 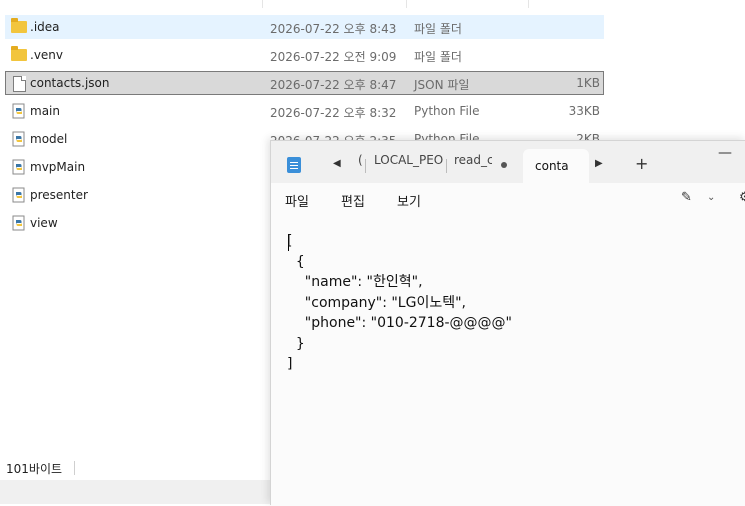 I want to click on file-name: view, so click(x=44, y=223).